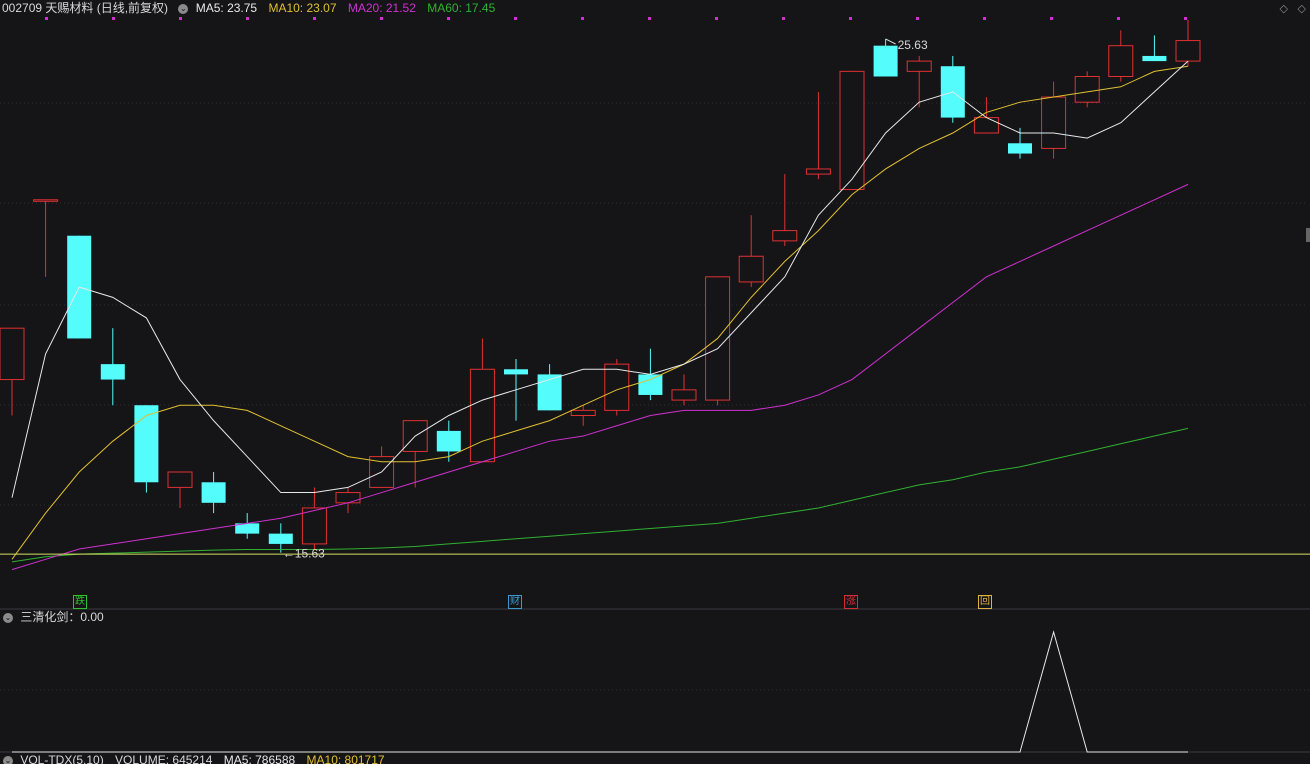  Describe the element at coordinates (164, 758) in the screenshot. I see `volume-value: VOLUME: 645214` at that location.